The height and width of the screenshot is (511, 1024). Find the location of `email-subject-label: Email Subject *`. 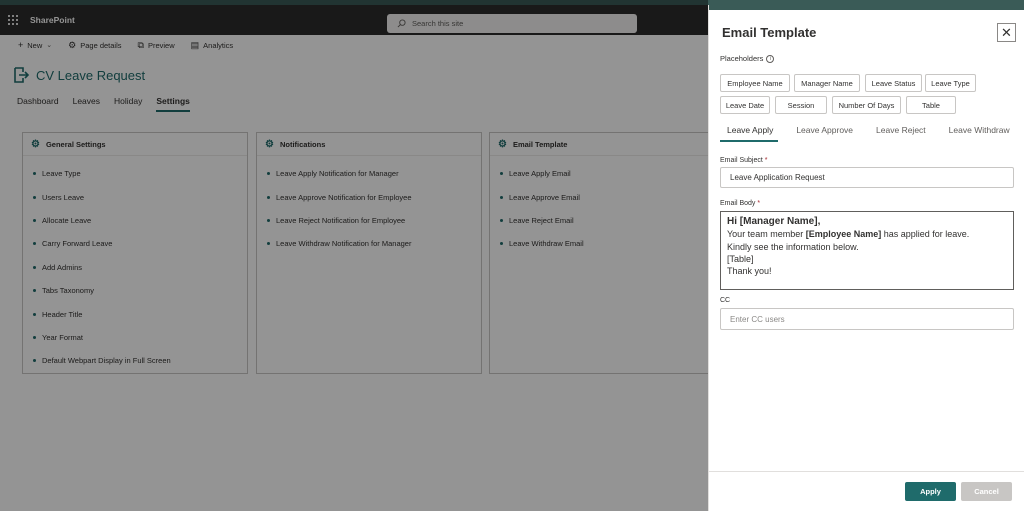

email-subject-label: Email Subject * is located at coordinates (743, 160).